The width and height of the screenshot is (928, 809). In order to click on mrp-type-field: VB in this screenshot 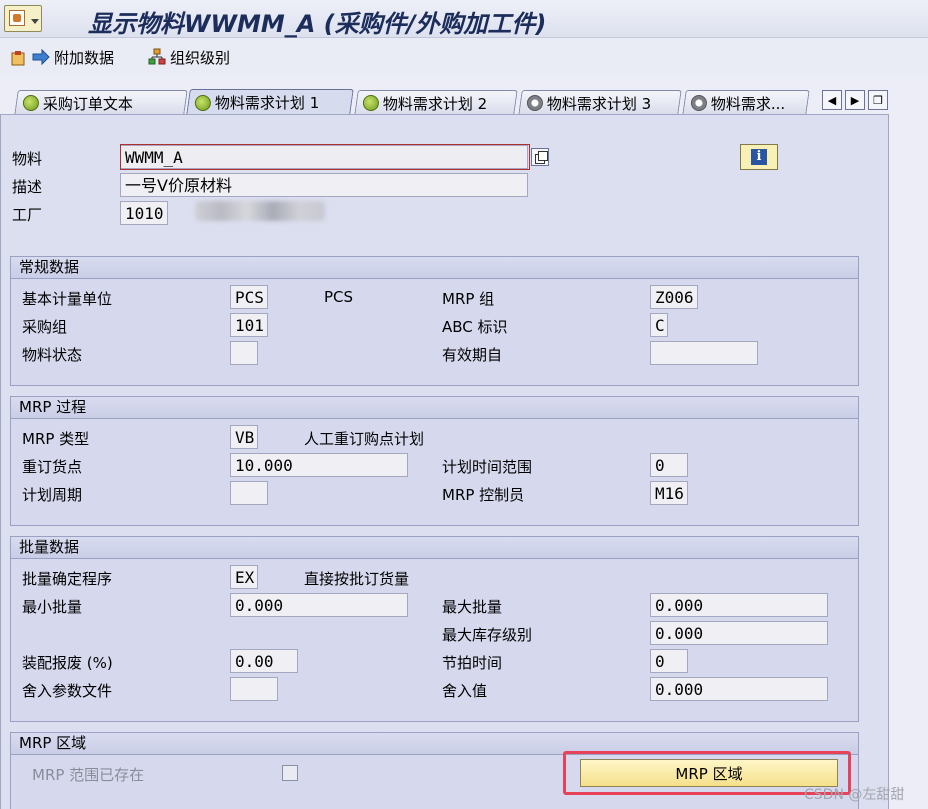, I will do `click(244, 437)`.